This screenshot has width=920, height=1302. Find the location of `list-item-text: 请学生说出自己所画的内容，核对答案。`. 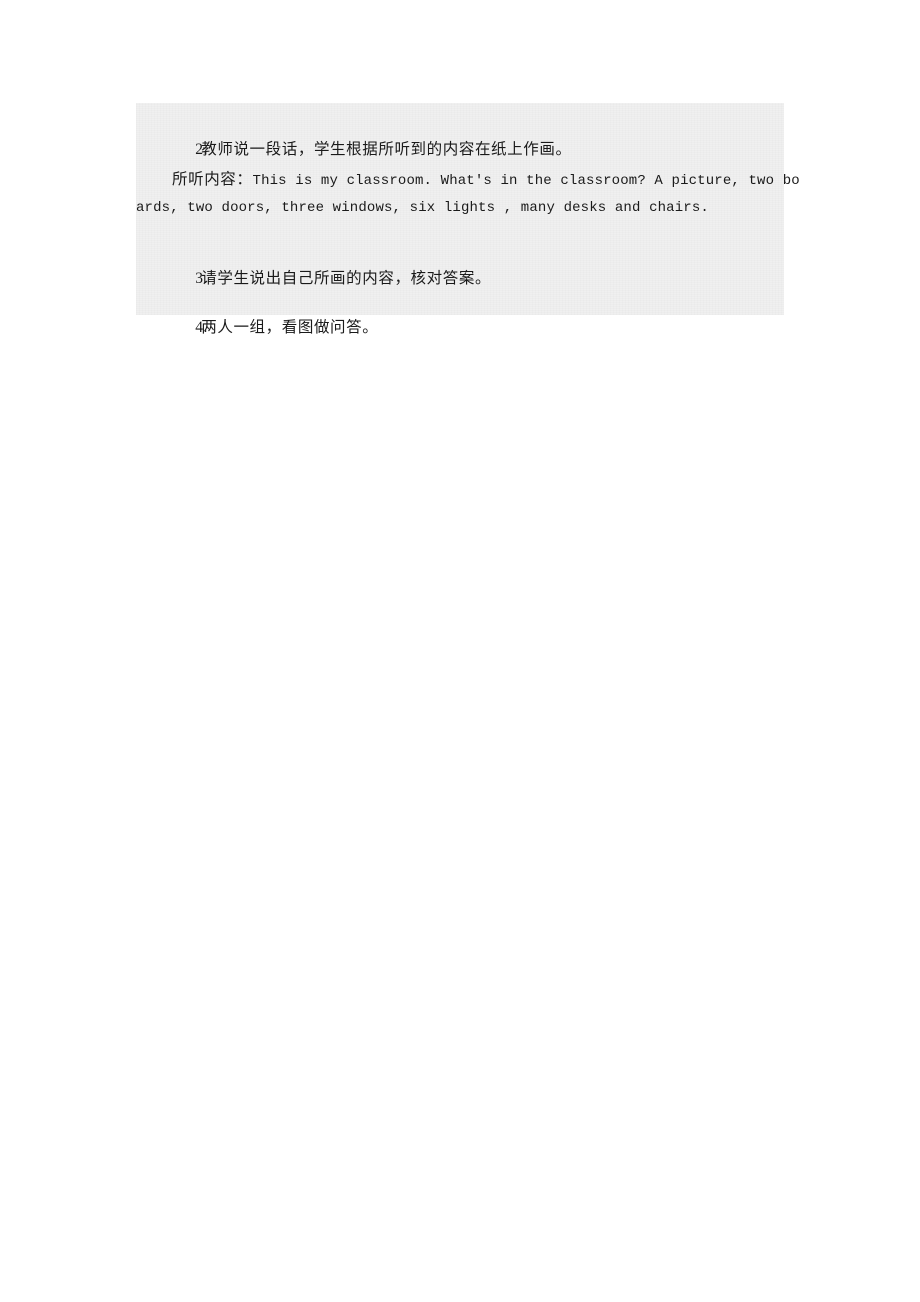

list-item-text: 请学生说出自己所画的内容，核对答案。 is located at coordinates (346, 278).